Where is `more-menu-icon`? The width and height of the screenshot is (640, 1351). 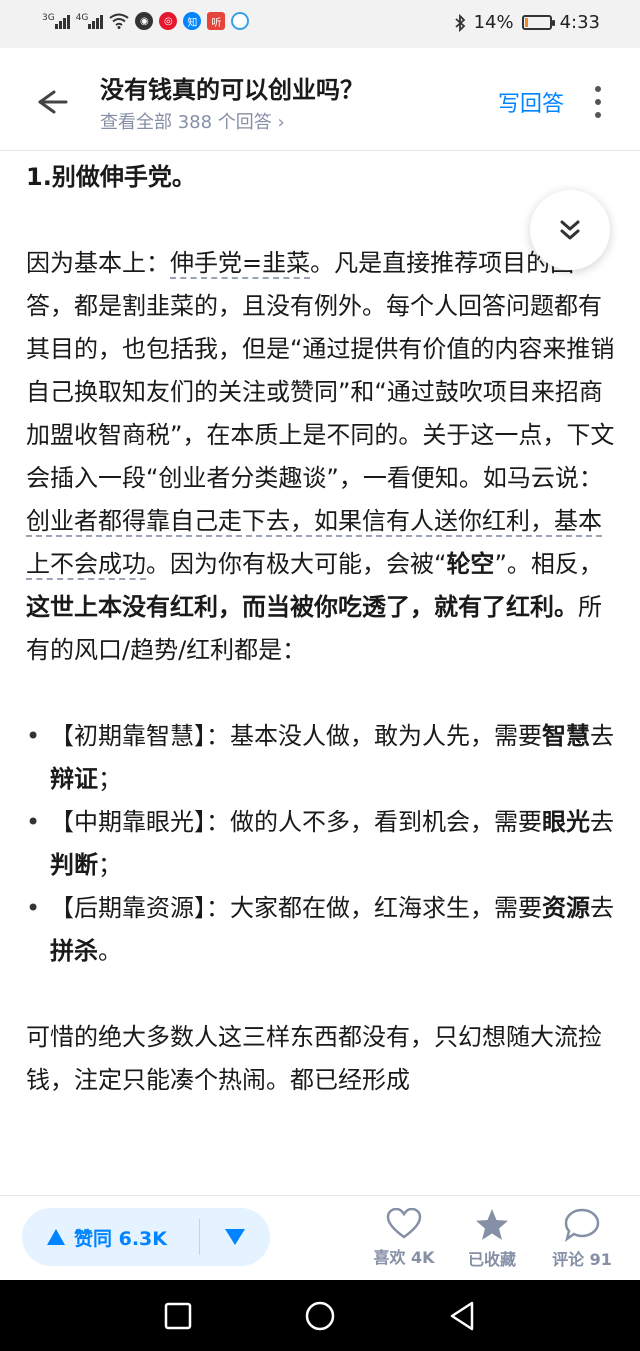 more-menu-icon is located at coordinates (598, 102).